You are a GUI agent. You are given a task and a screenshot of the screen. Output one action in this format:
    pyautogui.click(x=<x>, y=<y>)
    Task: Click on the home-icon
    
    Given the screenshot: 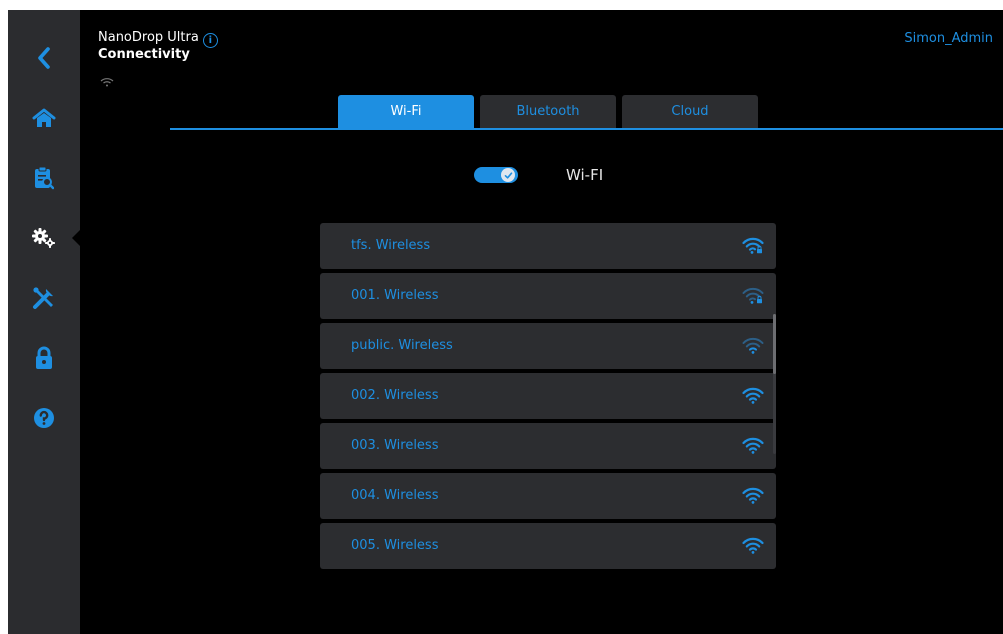 What is the action you would take?
    pyautogui.click(x=44, y=117)
    